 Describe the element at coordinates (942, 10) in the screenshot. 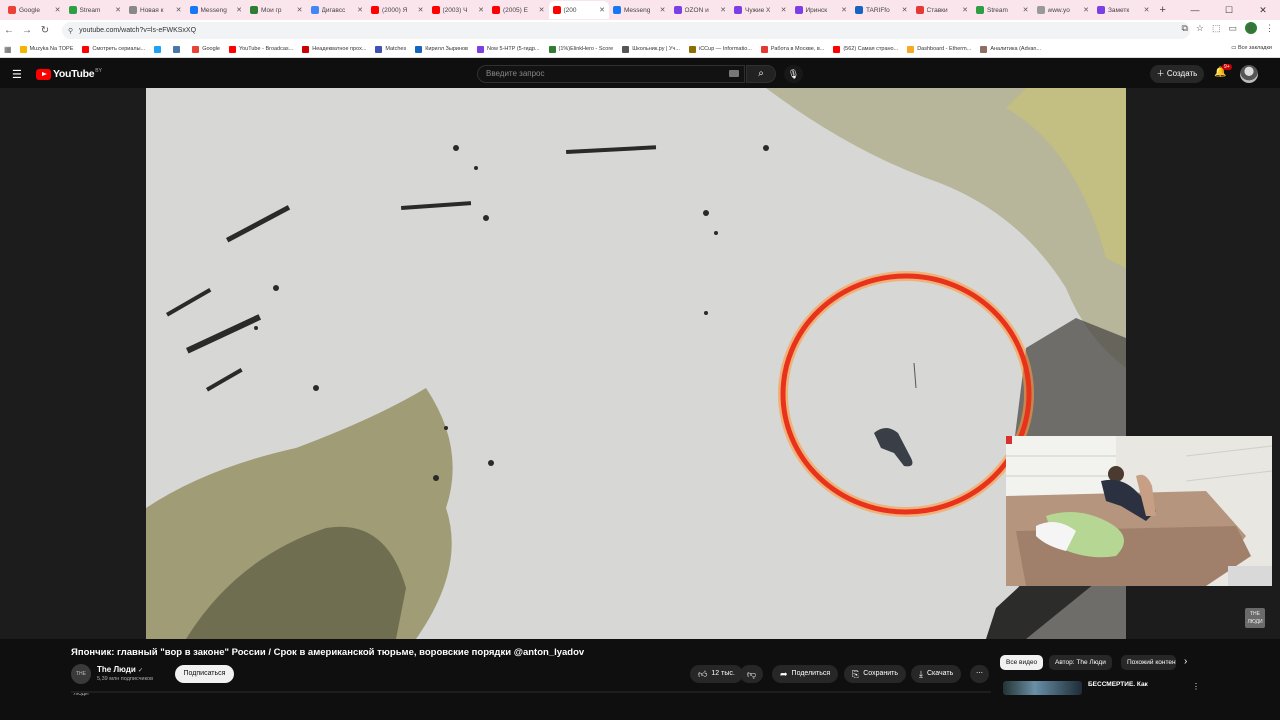

I see `browser-tab: Ставки ✕` at that location.